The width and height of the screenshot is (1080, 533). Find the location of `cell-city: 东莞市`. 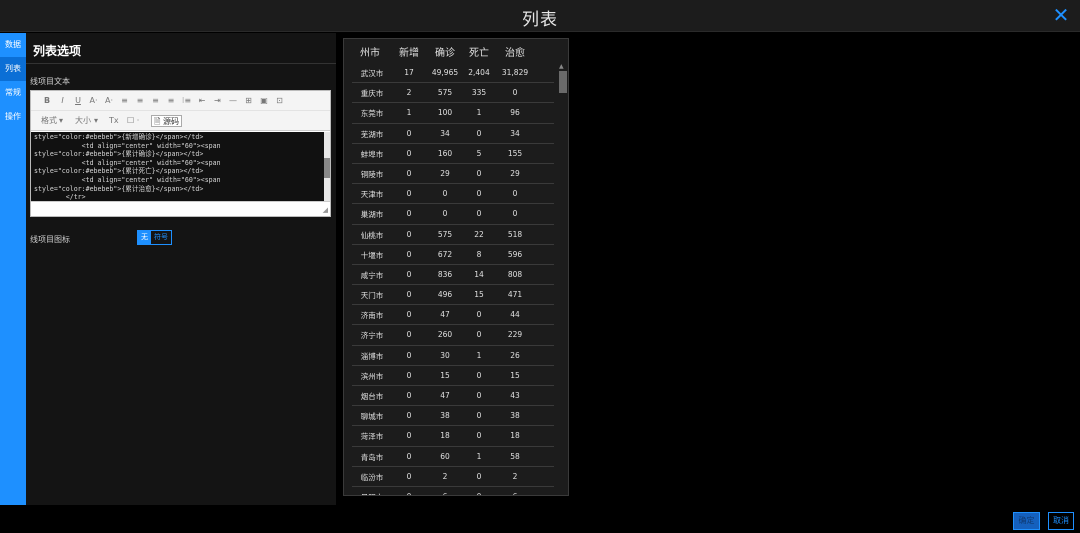

cell-city: 东莞市 is located at coordinates (372, 114).